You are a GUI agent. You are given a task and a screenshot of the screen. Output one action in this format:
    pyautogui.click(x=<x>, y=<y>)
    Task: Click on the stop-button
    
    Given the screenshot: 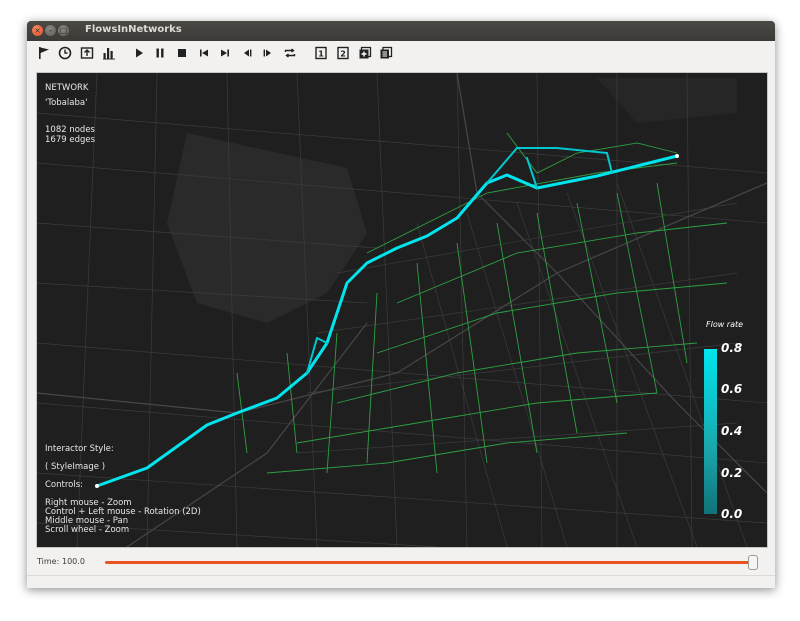 What is the action you would take?
    pyautogui.click(x=182, y=53)
    